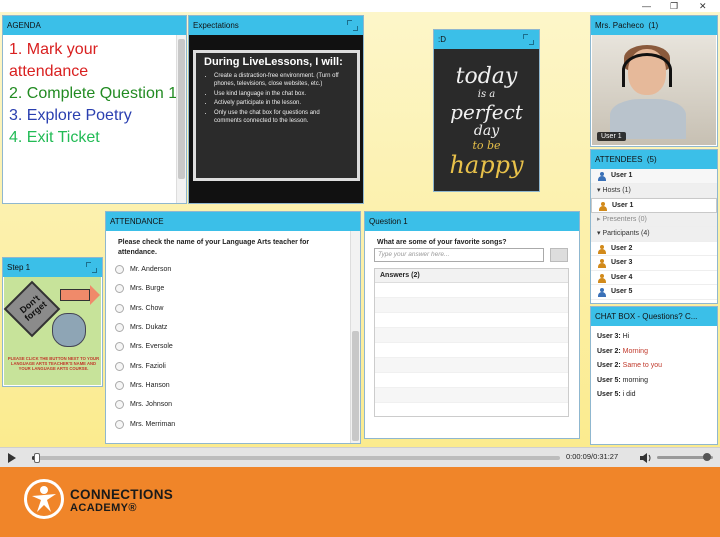 The image size is (720, 537). I want to click on chat-text: Morning, so click(634, 351).